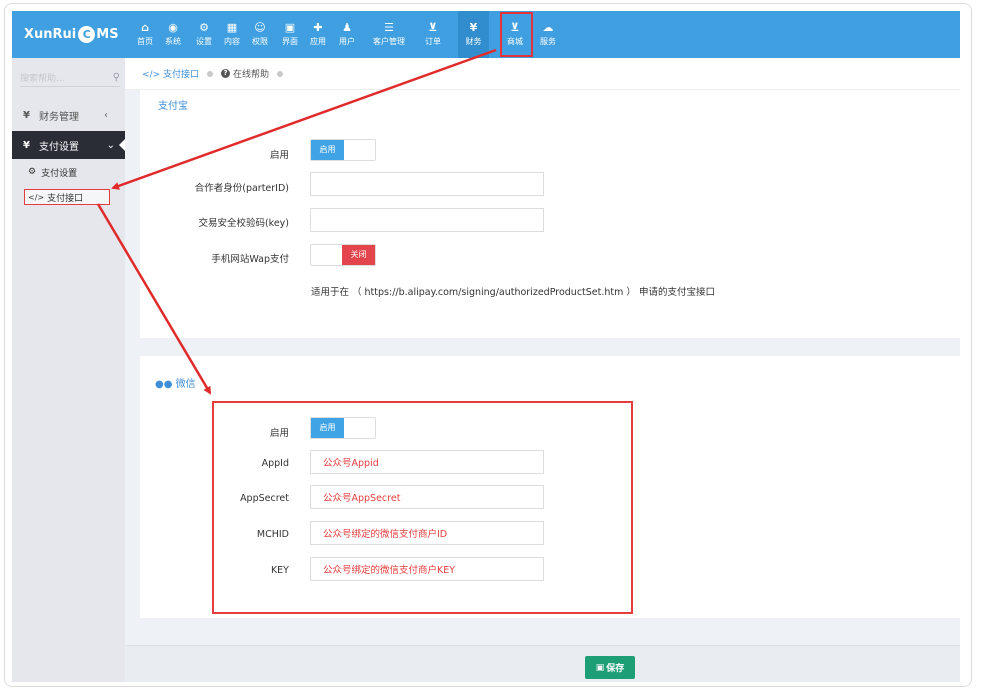 This screenshot has width=990, height=691. What do you see at coordinates (427, 569) in the screenshot?
I see `wechat-key-input: 公众号绑定的微信支付商户KEY` at bounding box center [427, 569].